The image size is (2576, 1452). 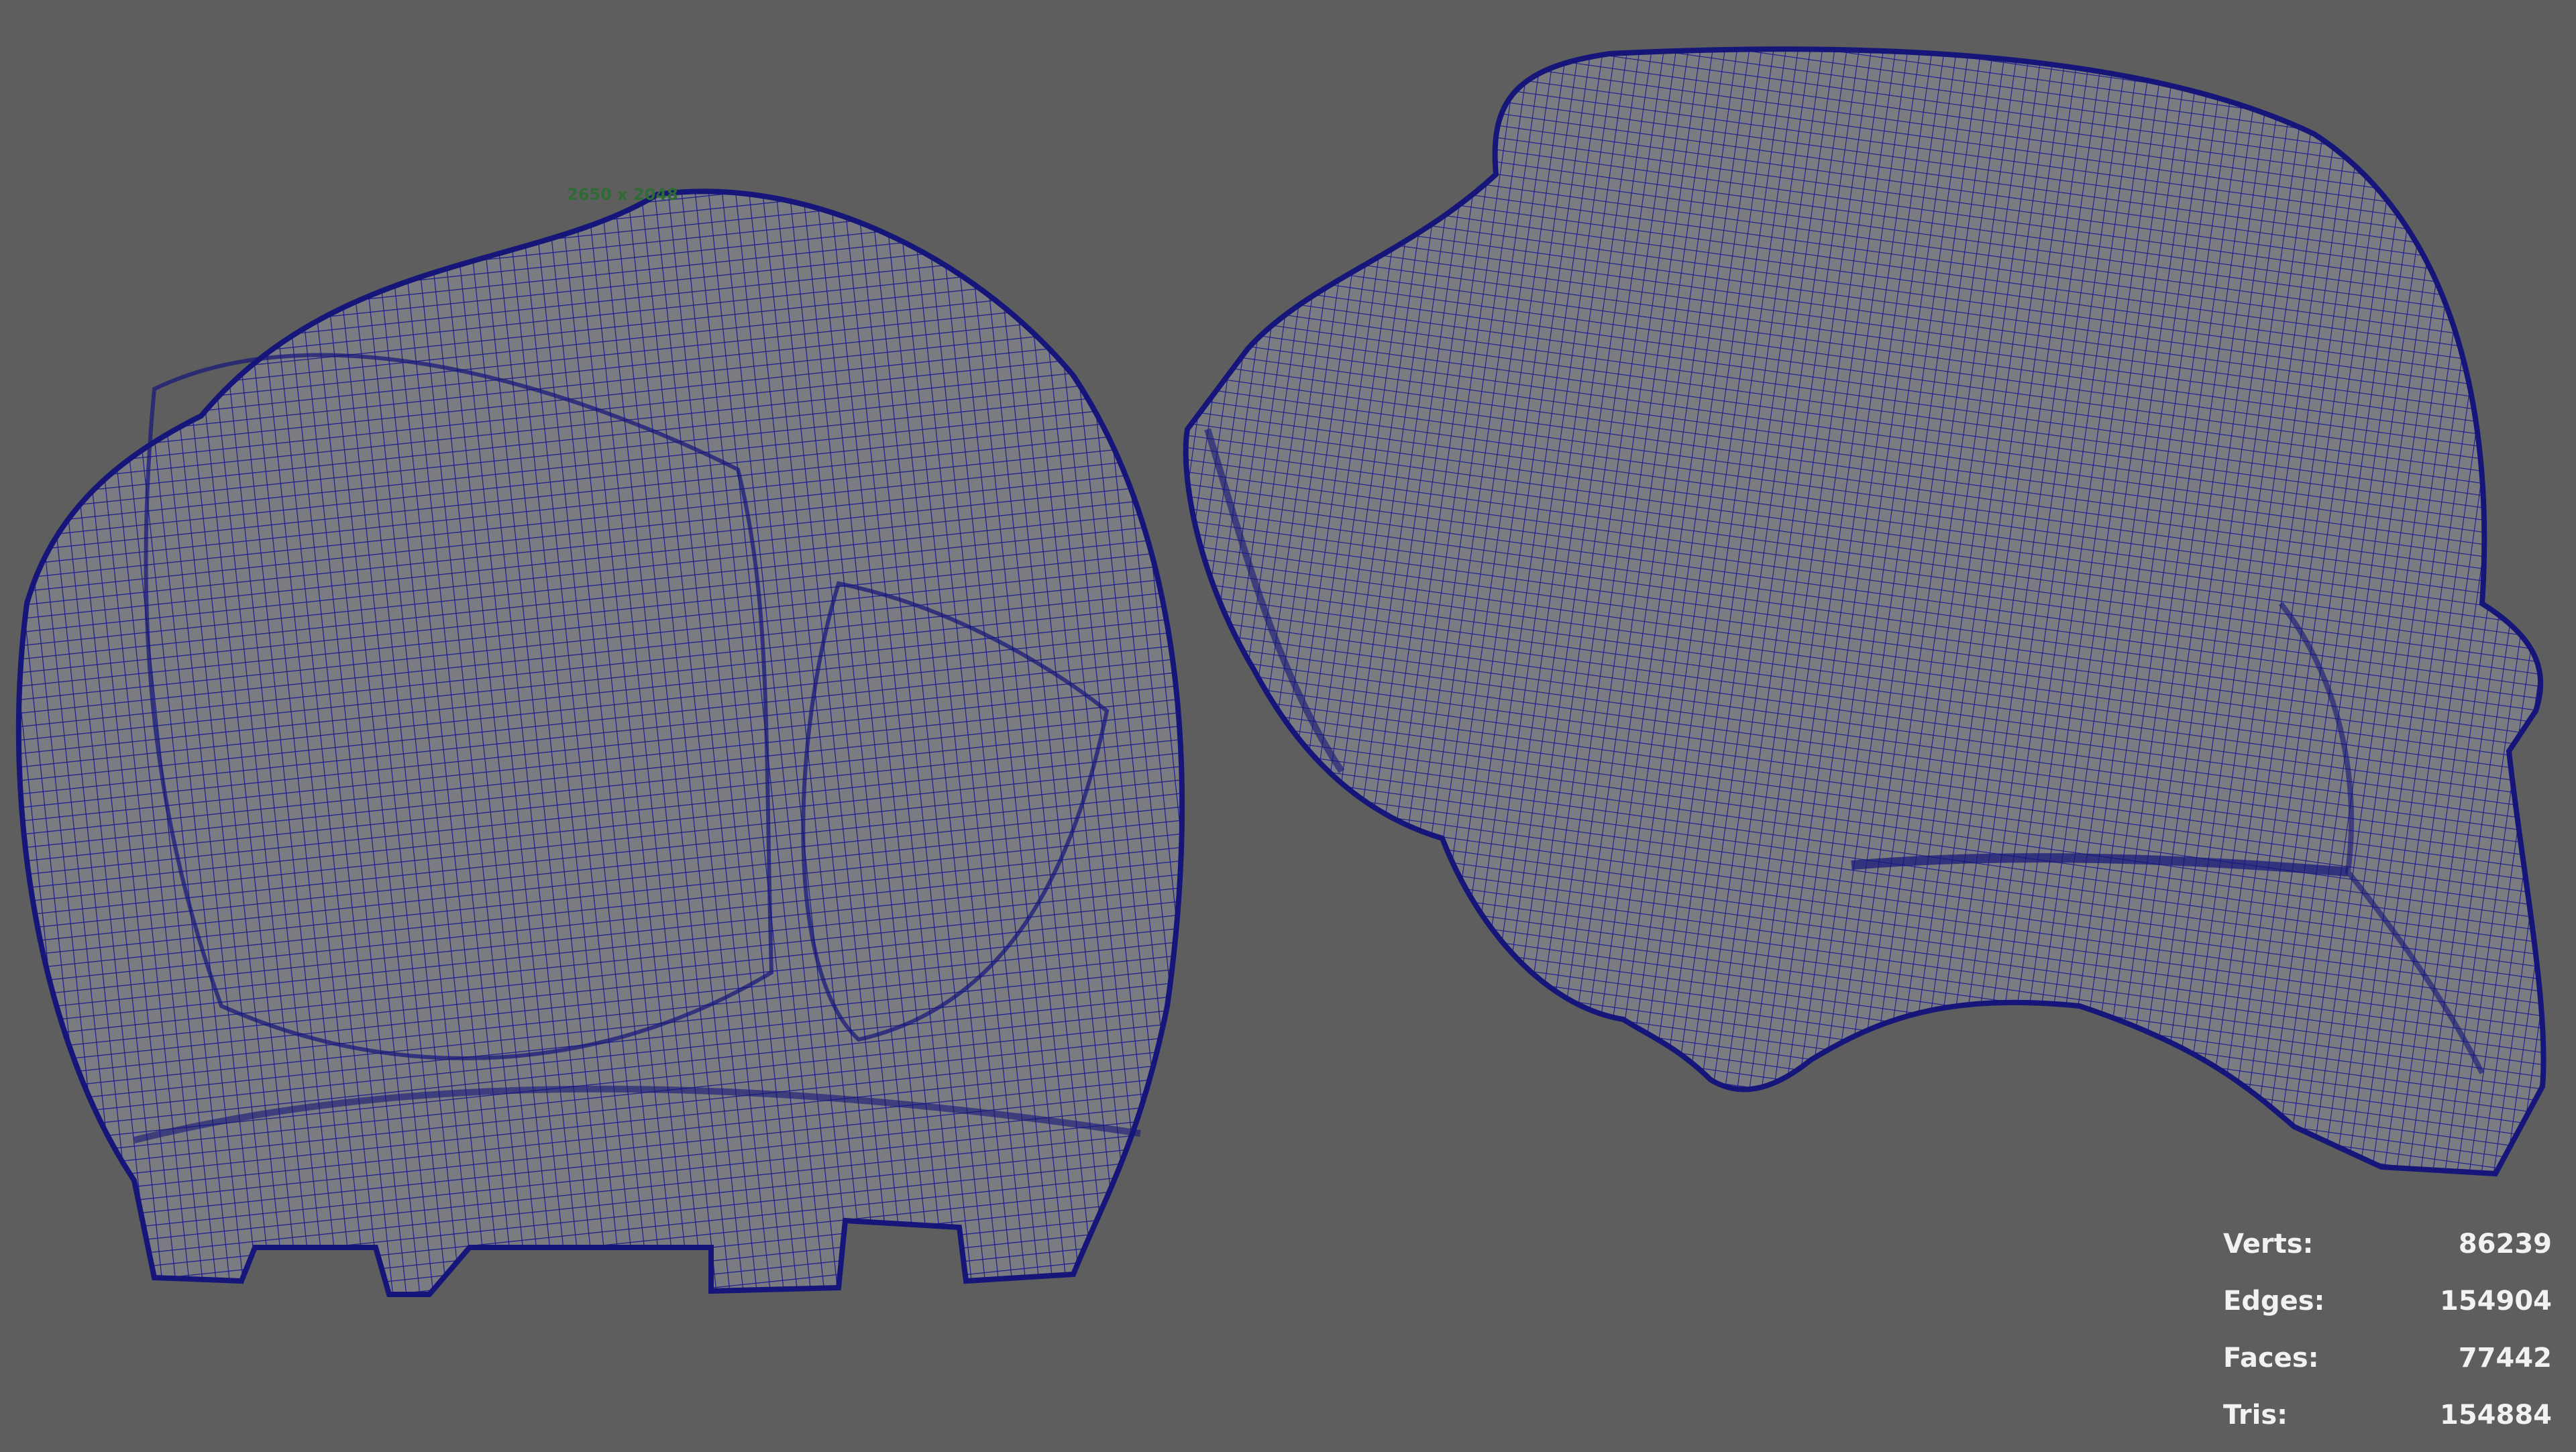 What do you see at coordinates (2505, 1244) in the screenshot?
I see `hud-verts-value: 86239` at bounding box center [2505, 1244].